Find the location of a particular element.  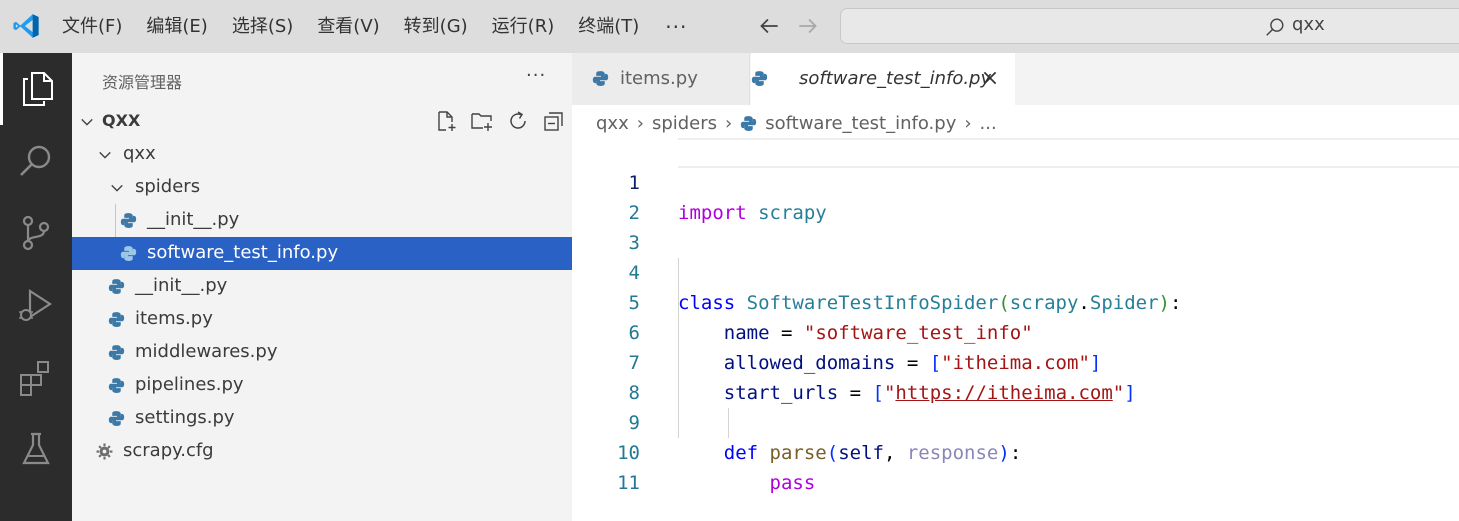

activity-bar is located at coordinates (36, 287).